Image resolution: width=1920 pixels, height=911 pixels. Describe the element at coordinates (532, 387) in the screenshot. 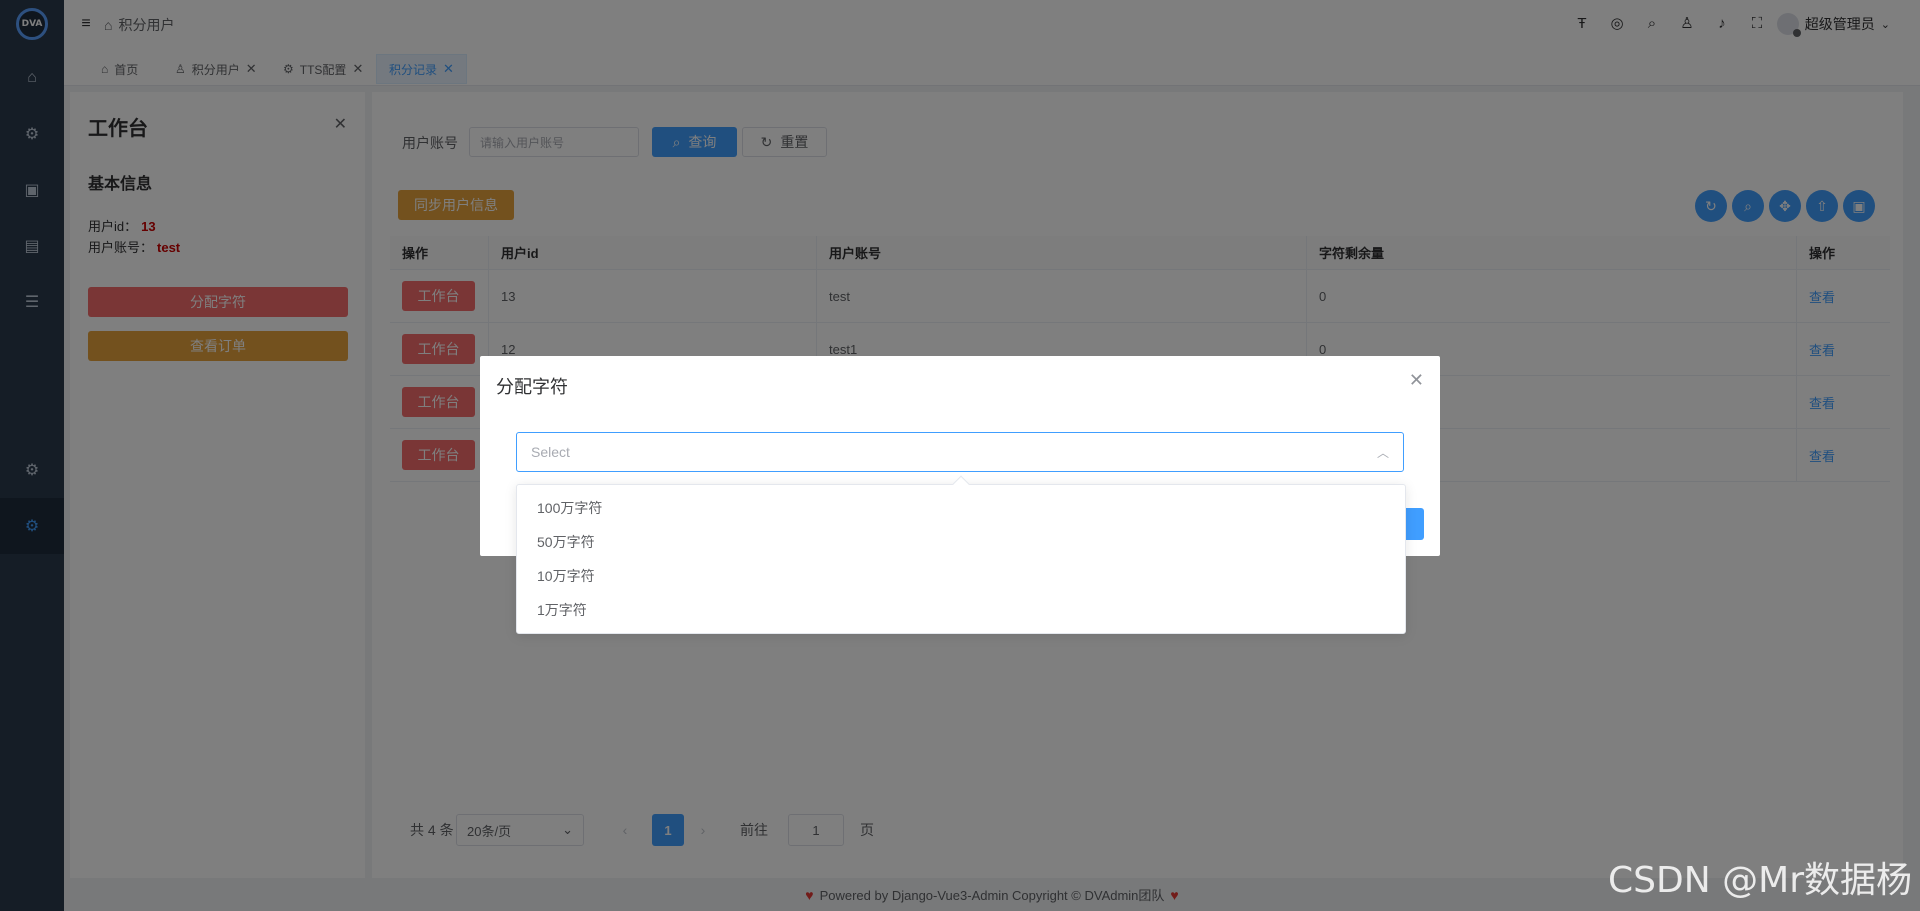

I see `dialog-title: 分配字符` at that location.